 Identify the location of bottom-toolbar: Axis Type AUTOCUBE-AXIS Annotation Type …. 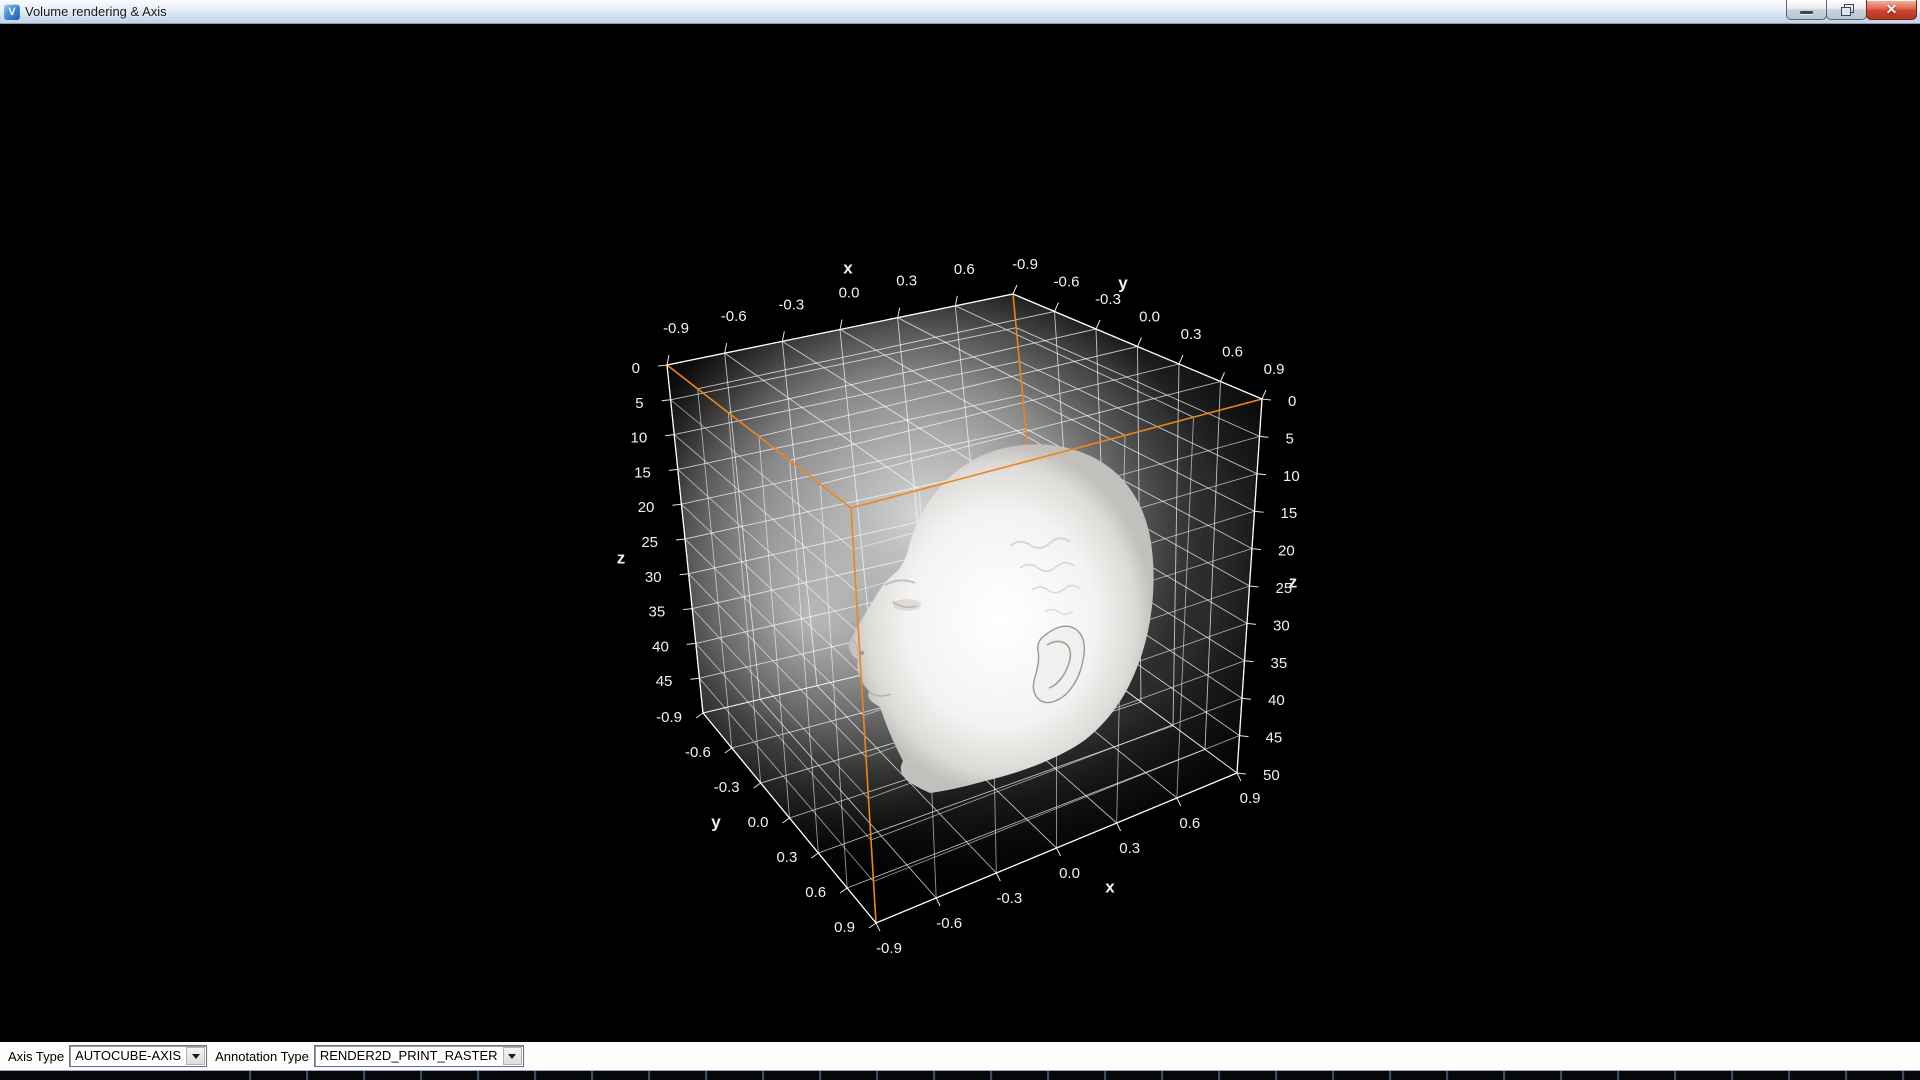
(960, 1056).